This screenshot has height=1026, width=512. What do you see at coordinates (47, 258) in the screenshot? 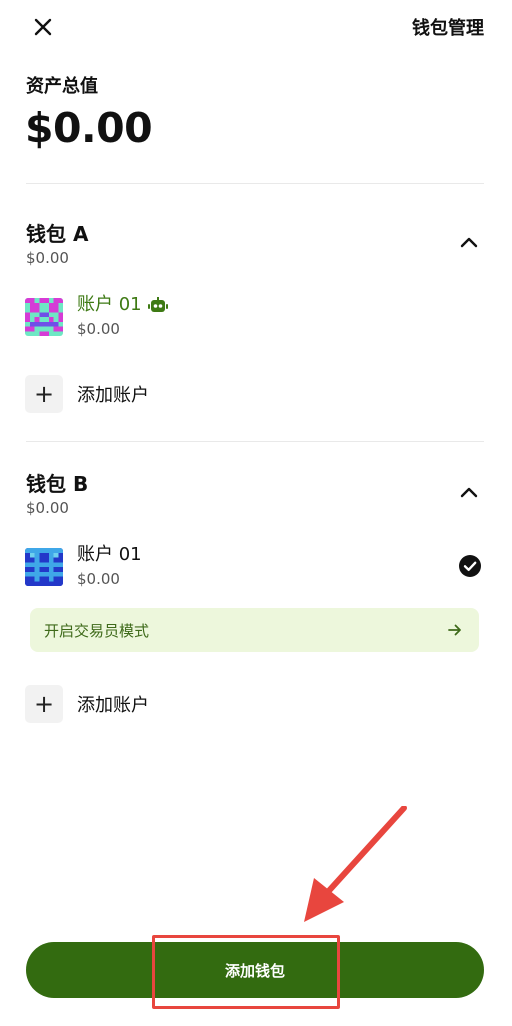
I see `wallet-a-total: $0.00` at bounding box center [47, 258].